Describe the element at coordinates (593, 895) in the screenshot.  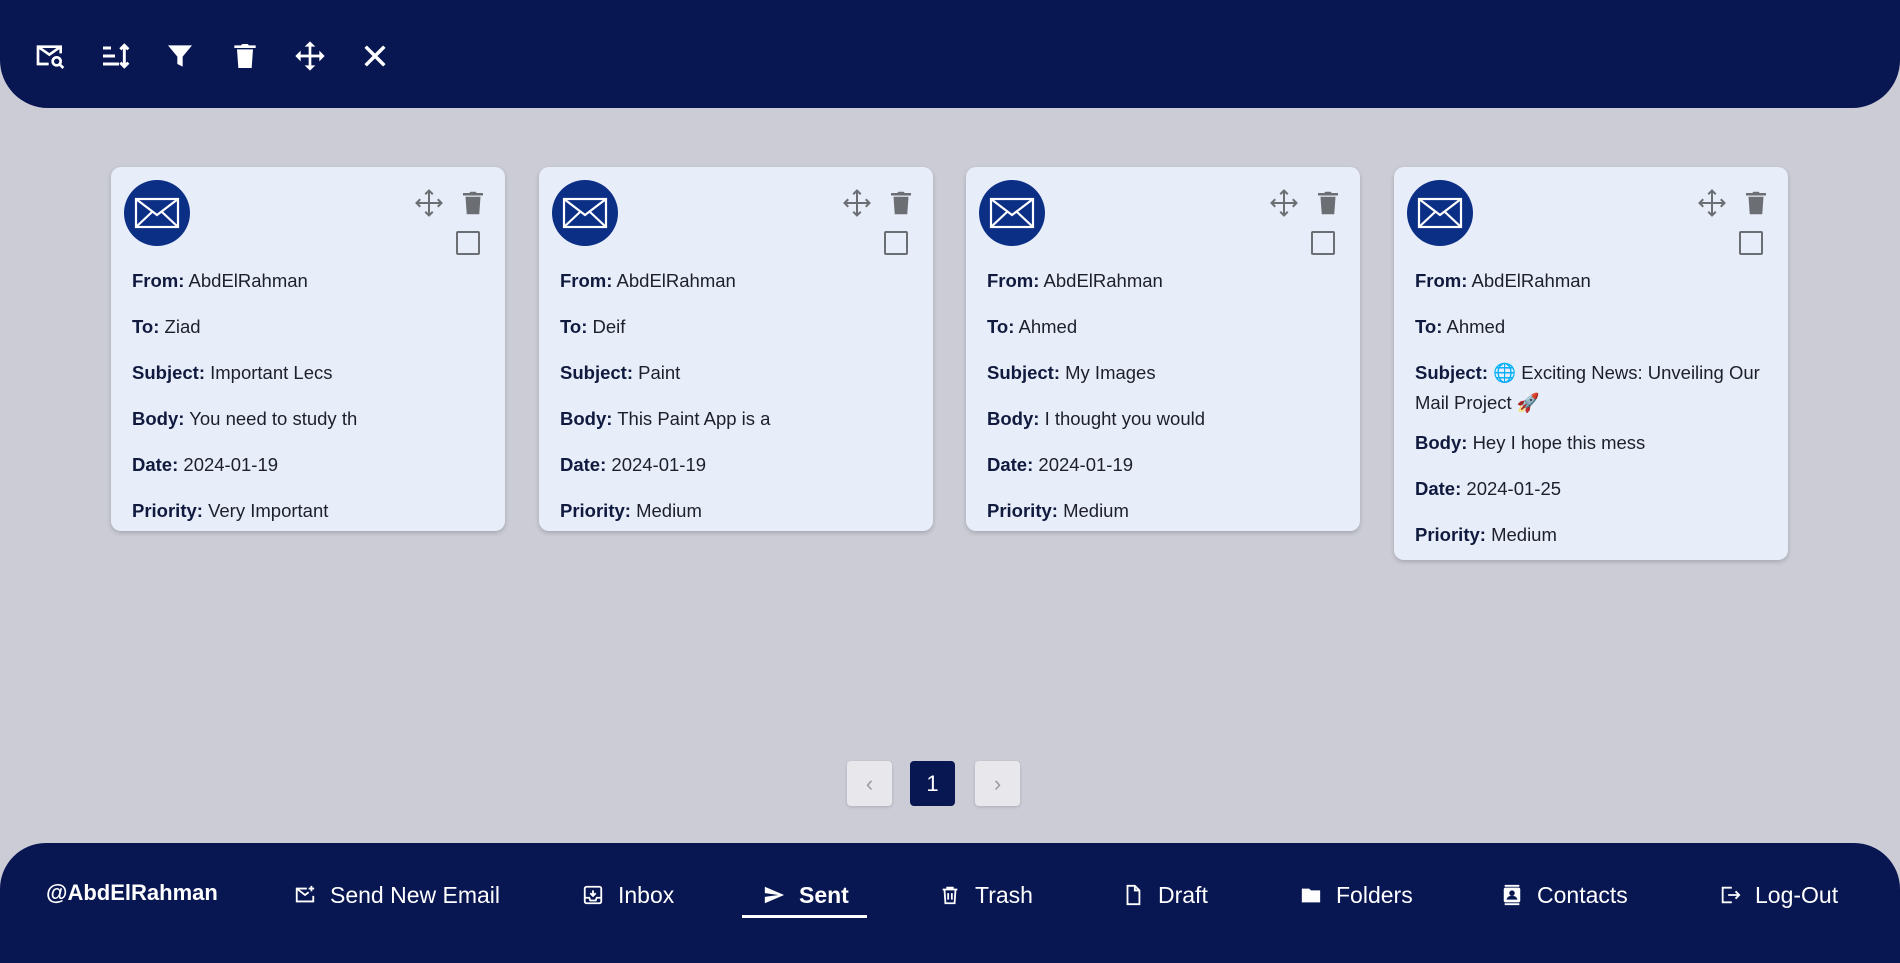
I see `inbox-icon` at that location.